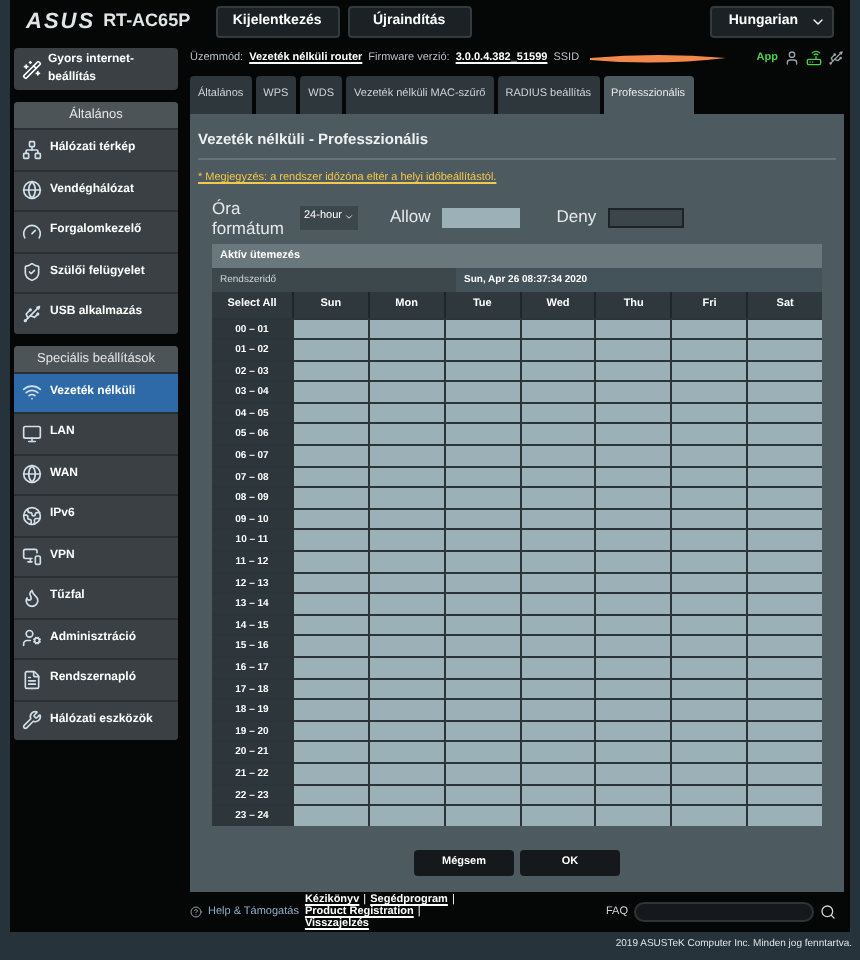 The width and height of the screenshot is (860, 960). Describe the element at coordinates (724, 912) in the screenshot. I see `faq-search-field` at that location.